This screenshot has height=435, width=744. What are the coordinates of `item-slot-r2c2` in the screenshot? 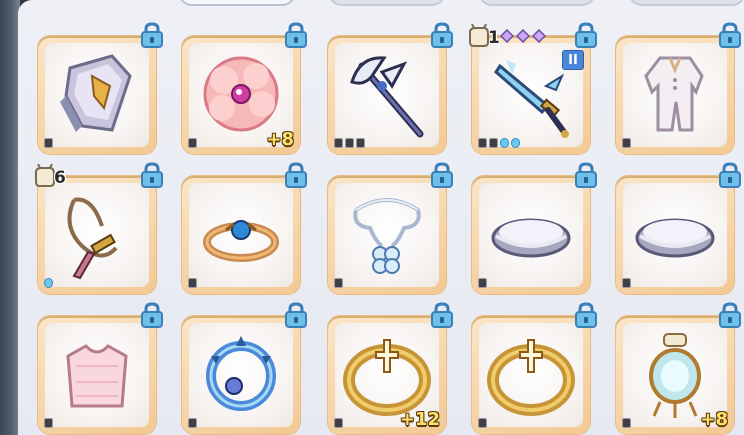 It's located at (244, 228).